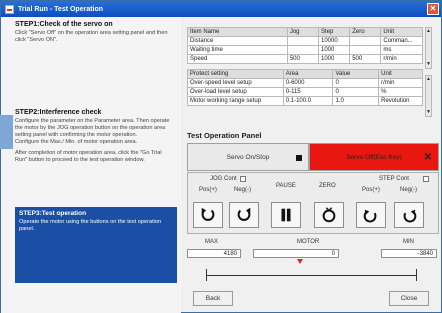 The width and height of the screenshot is (442, 313). I want to click on cell: Over-load level setup, so click(235, 92).